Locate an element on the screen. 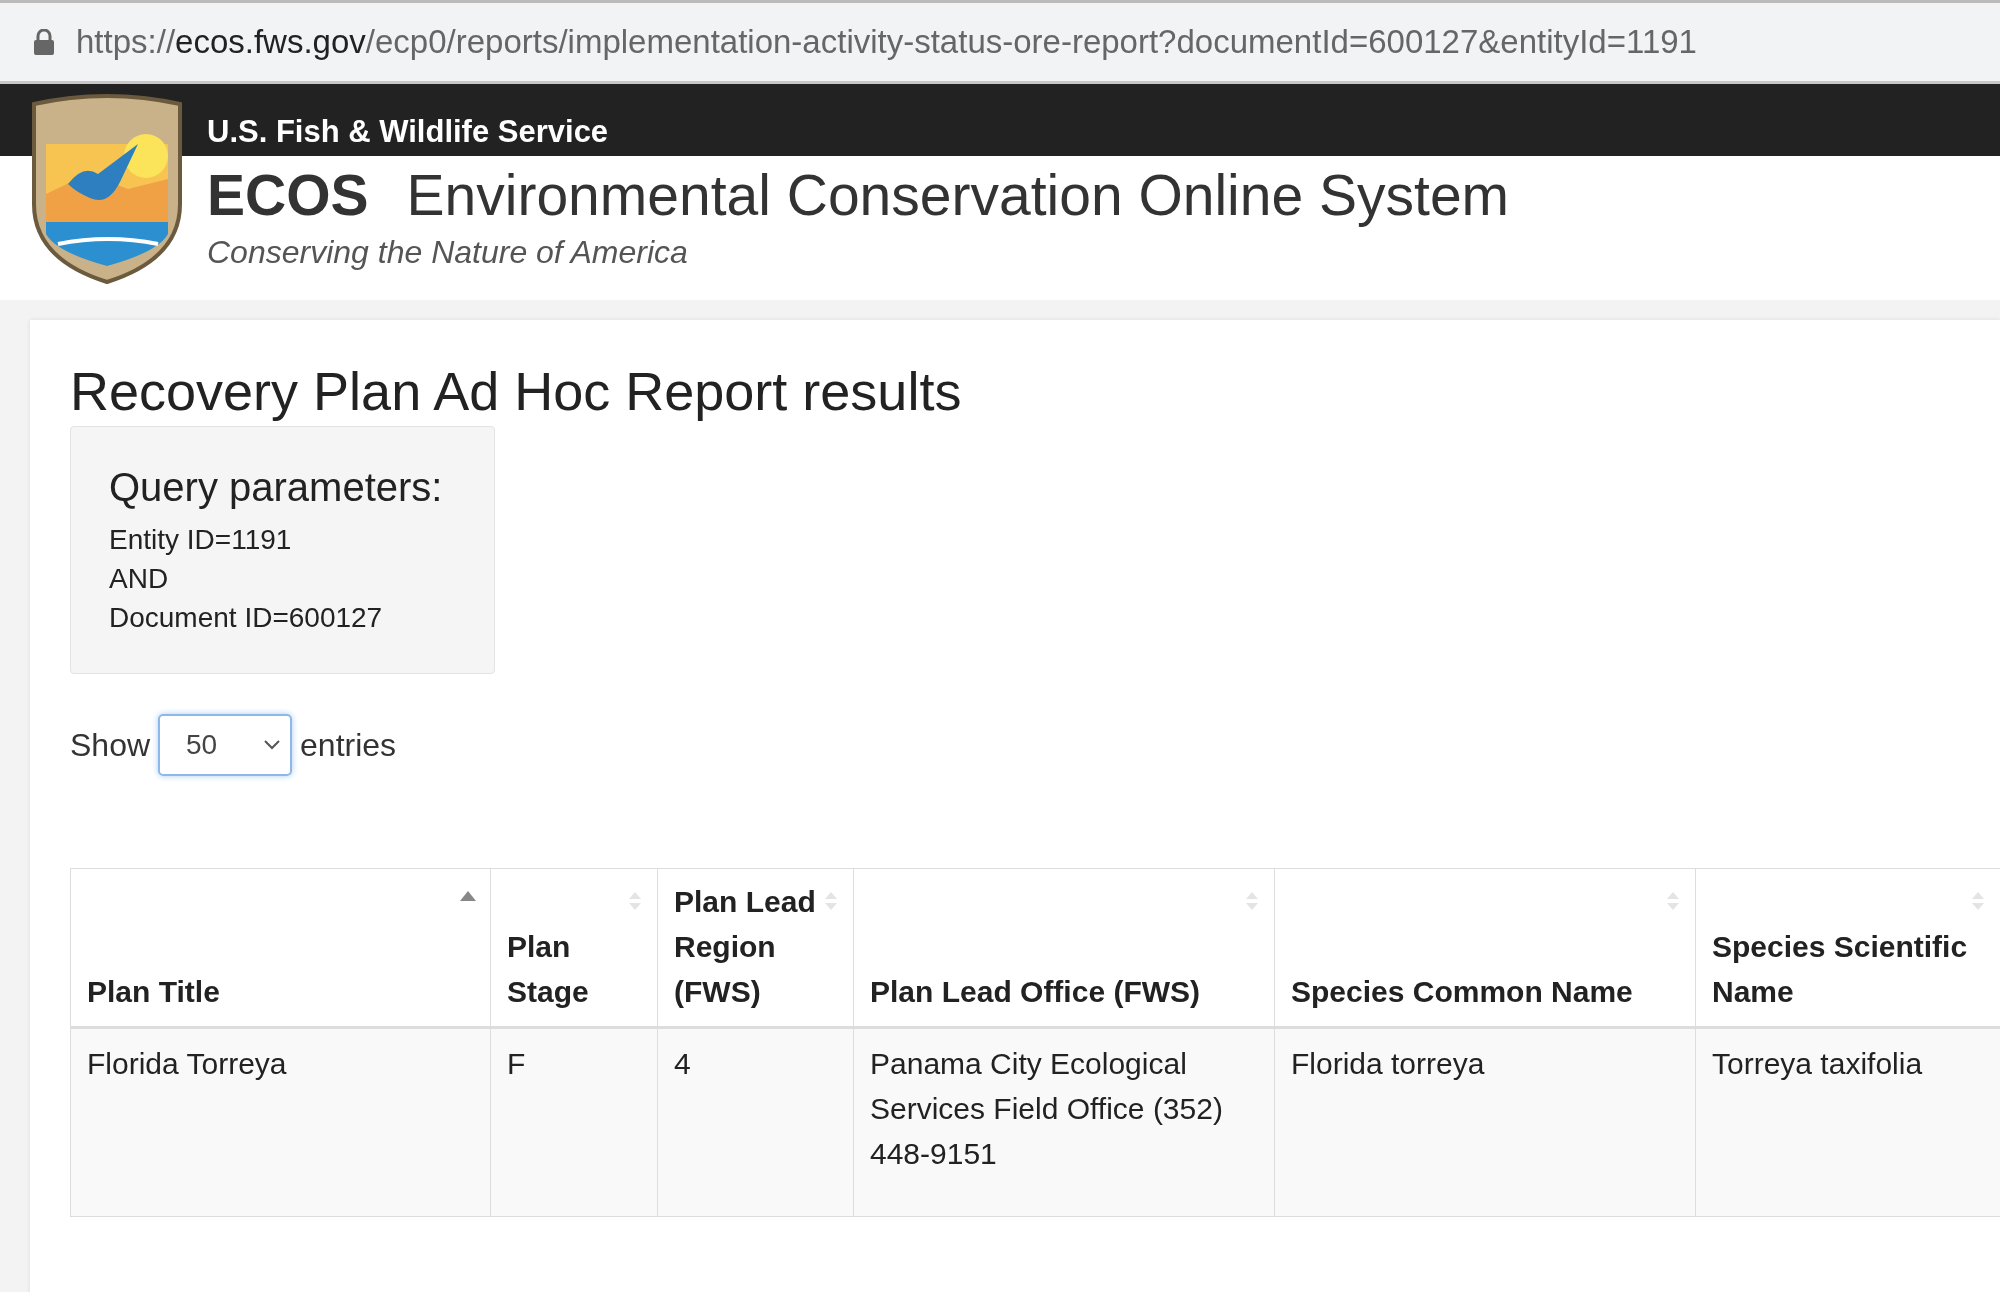 This screenshot has width=2000, height=1292. site-title: Environmental Conservation Online System is located at coordinates (958, 195).